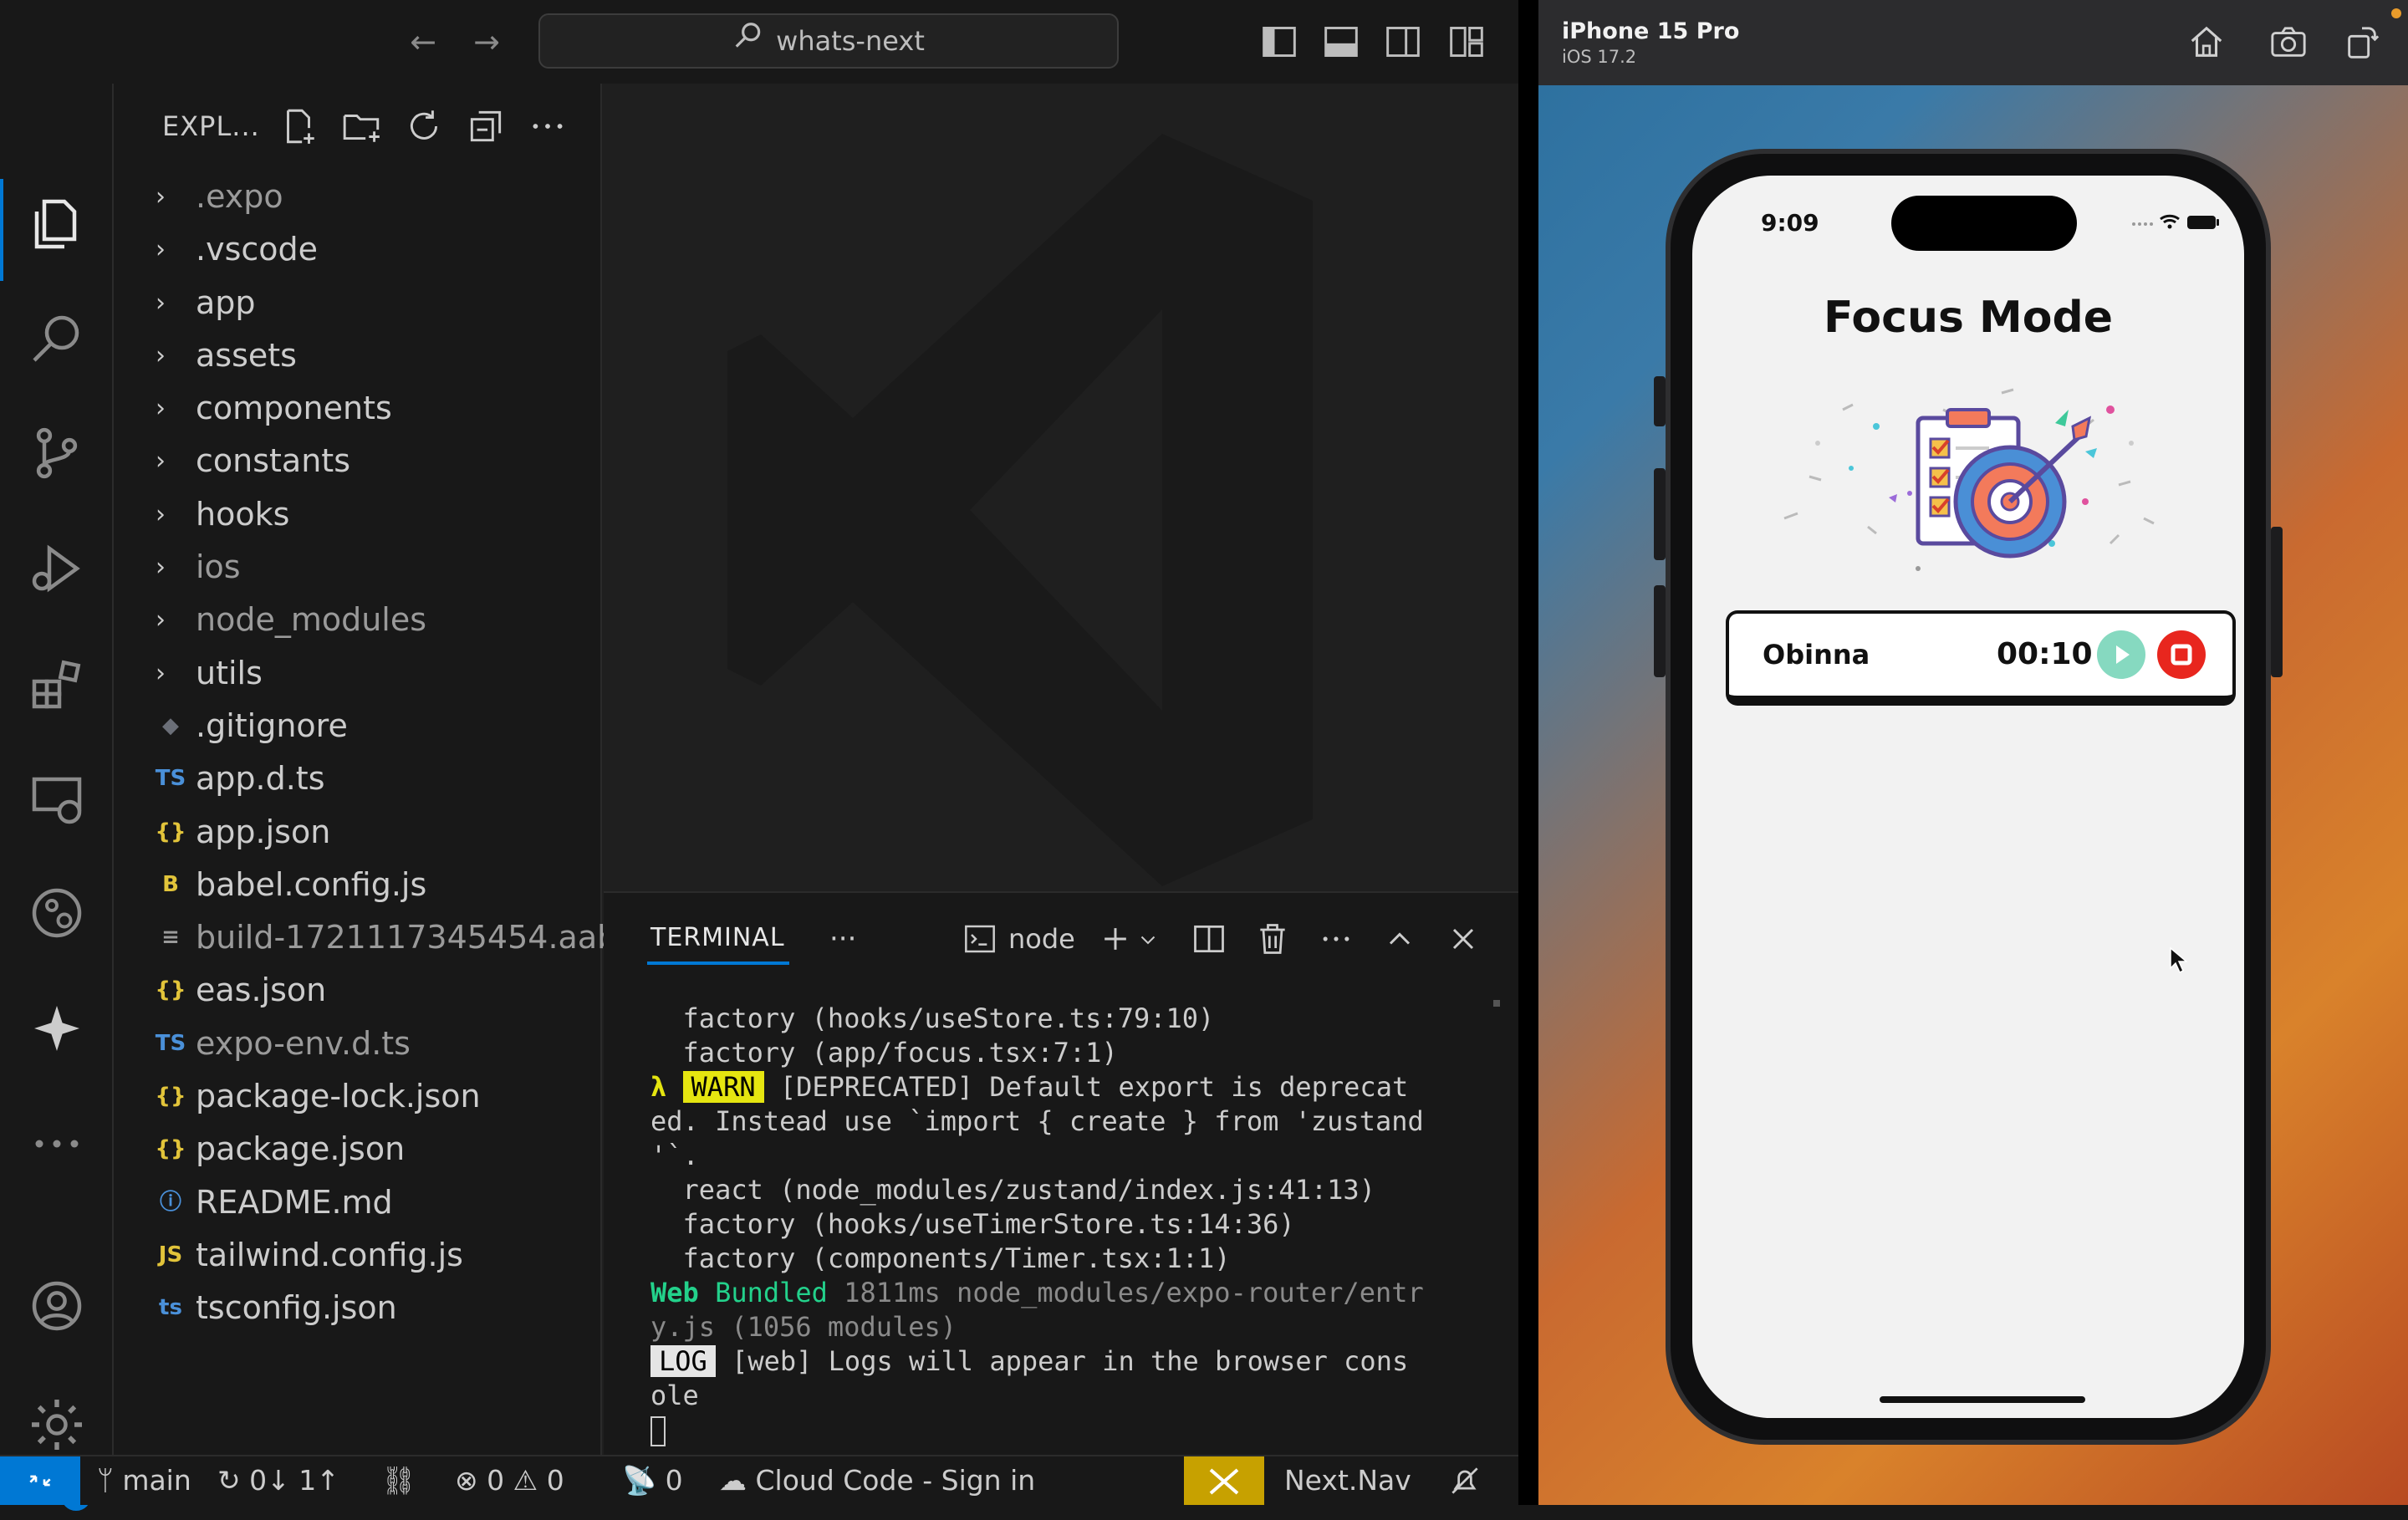 This screenshot has width=2408, height=1520. What do you see at coordinates (1342, 42) in the screenshot?
I see `toggle-panel-icon` at bounding box center [1342, 42].